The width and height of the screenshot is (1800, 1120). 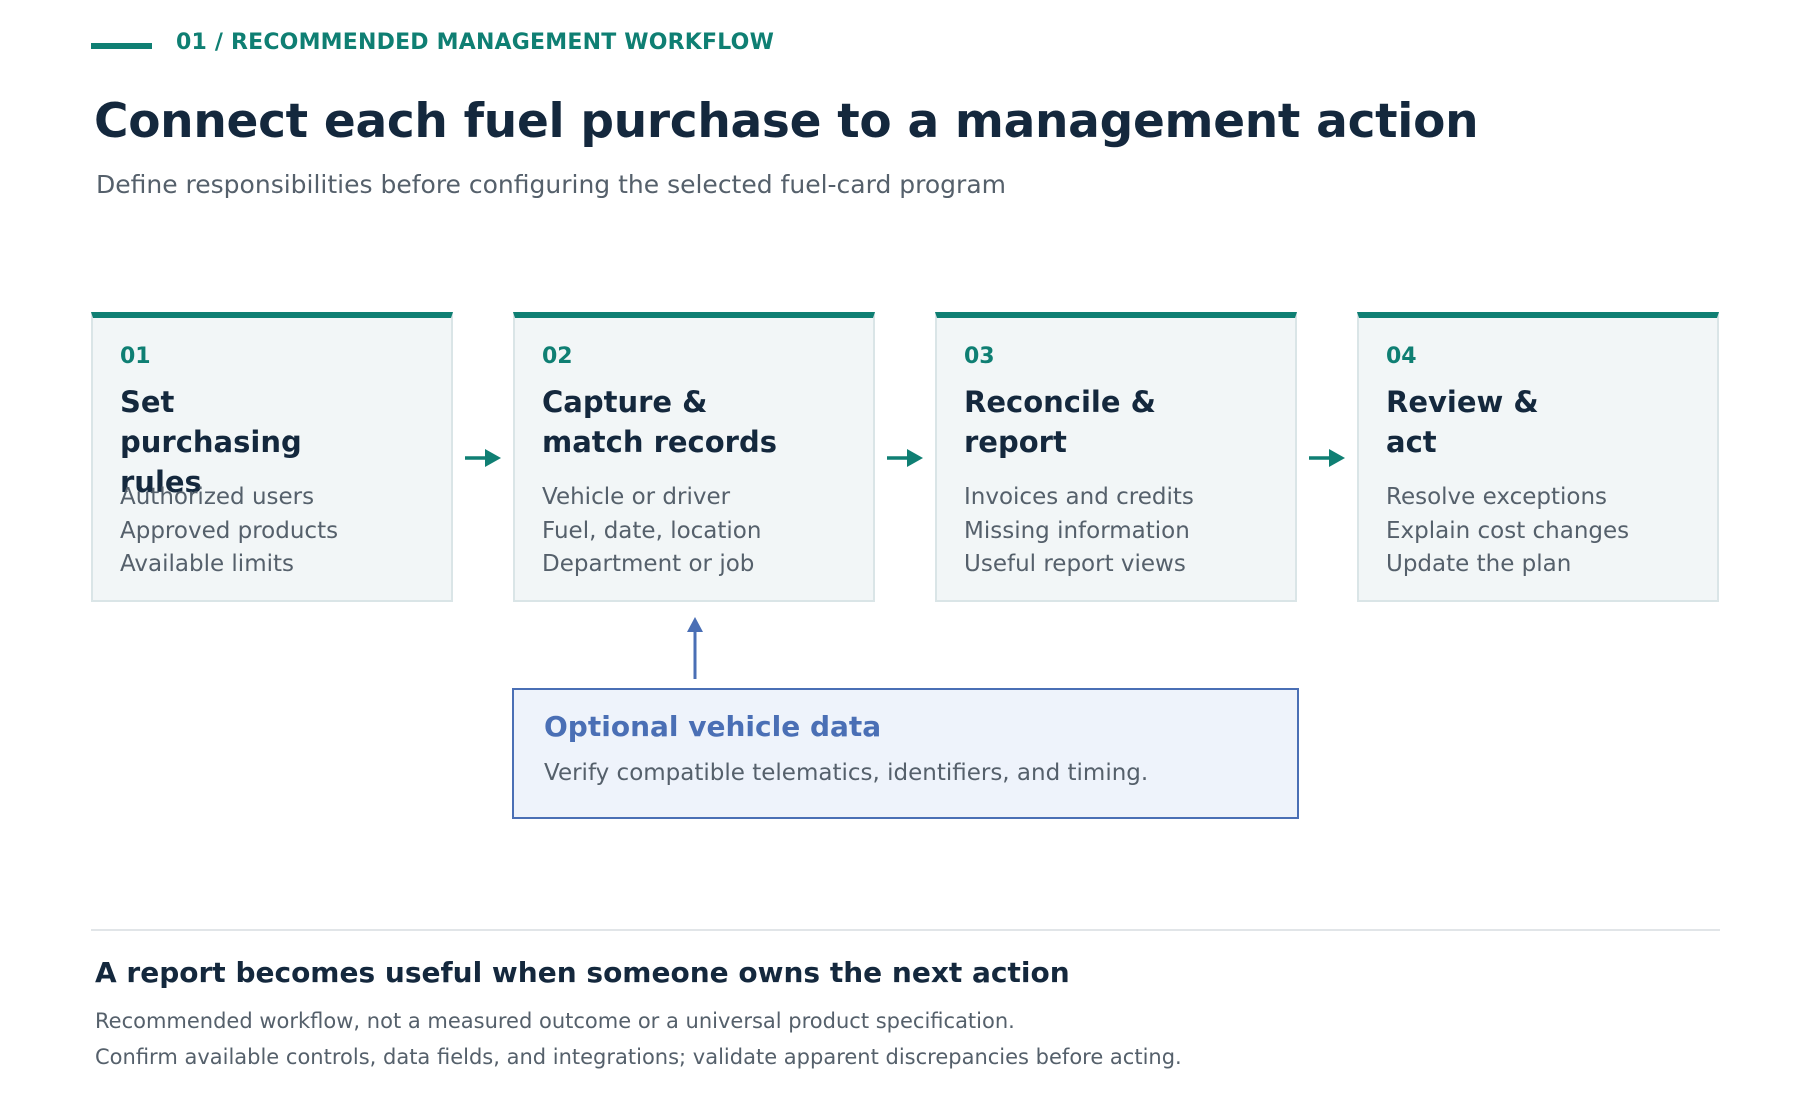 I want to click on step-item: Approved products, so click(x=229, y=530).